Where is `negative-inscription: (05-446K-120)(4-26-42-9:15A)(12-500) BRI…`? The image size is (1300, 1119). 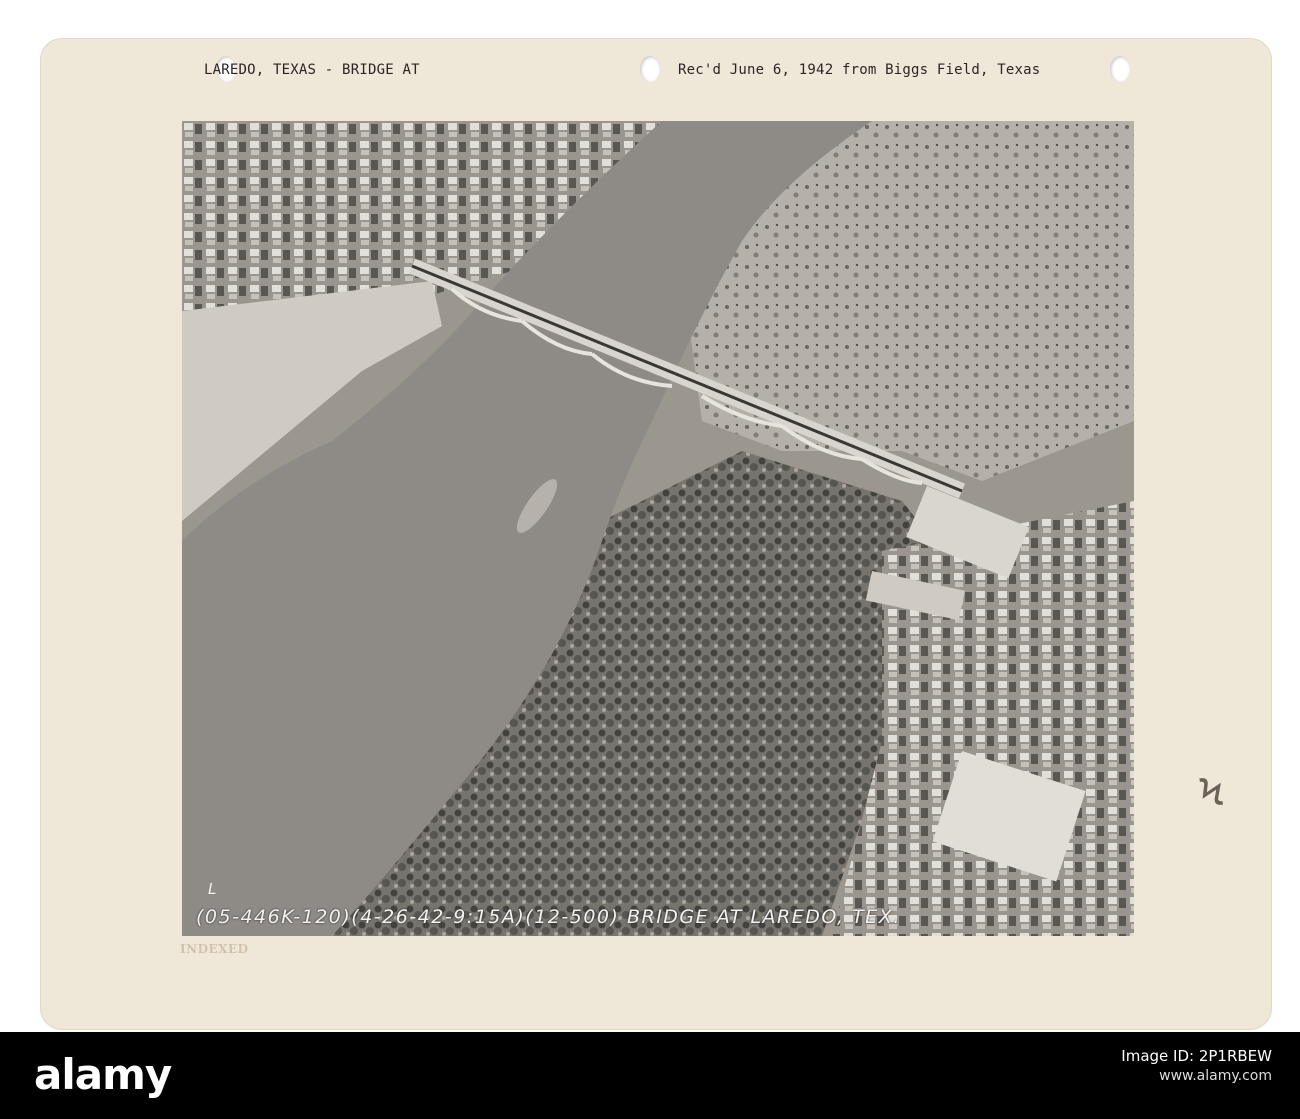 negative-inscription: (05-446K-120)(4-26-42-9:15A)(12-500) BRI… is located at coordinates (548, 917).